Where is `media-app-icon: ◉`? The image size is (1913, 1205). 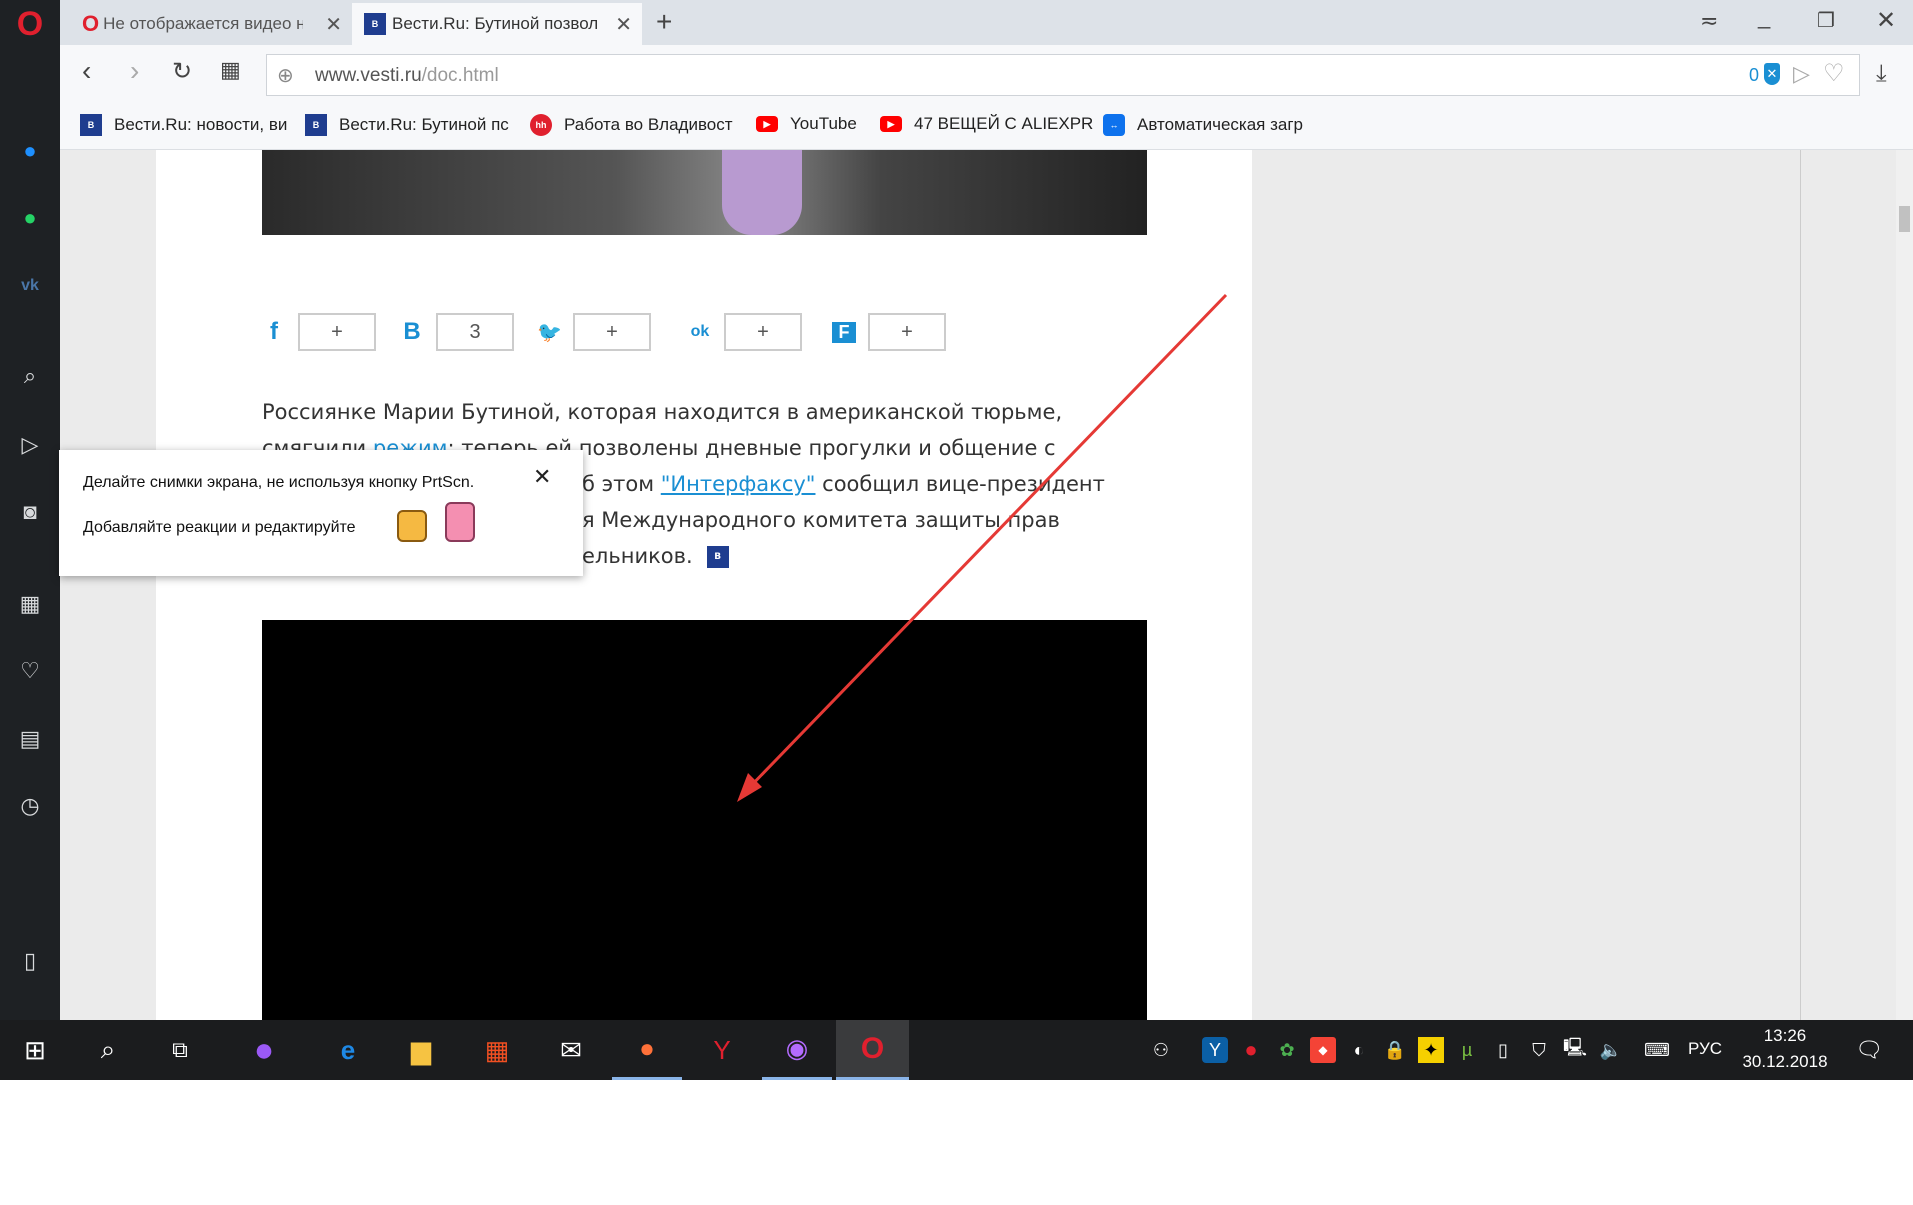
media-app-icon: ◉ is located at coordinates (797, 1050).